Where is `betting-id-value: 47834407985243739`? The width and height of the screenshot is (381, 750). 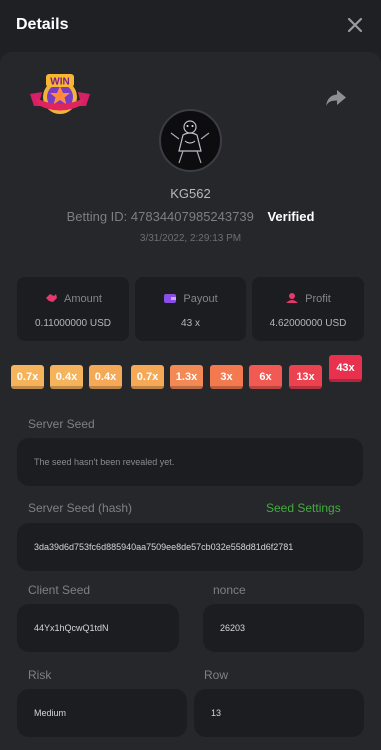 betting-id-value: 47834407985243739 is located at coordinates (192, 216).